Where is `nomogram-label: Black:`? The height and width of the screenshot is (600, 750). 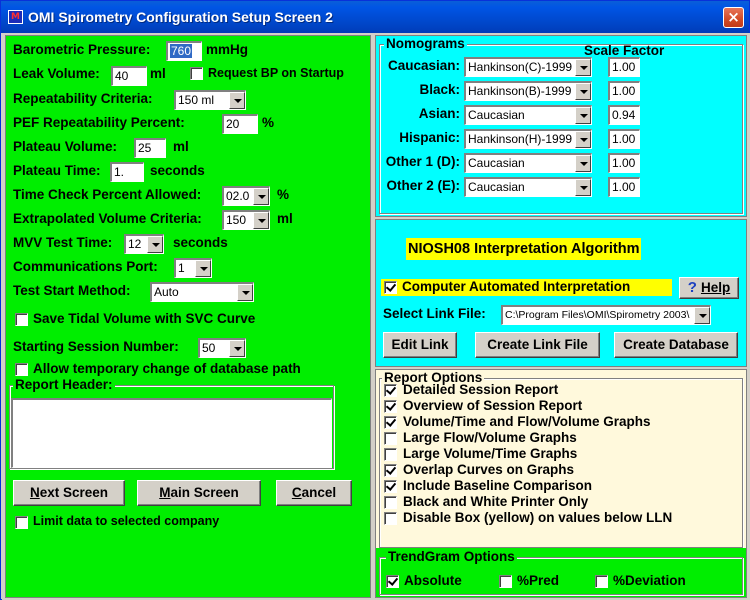
nomogram-label: Black: is located at coordinates (439, 89).